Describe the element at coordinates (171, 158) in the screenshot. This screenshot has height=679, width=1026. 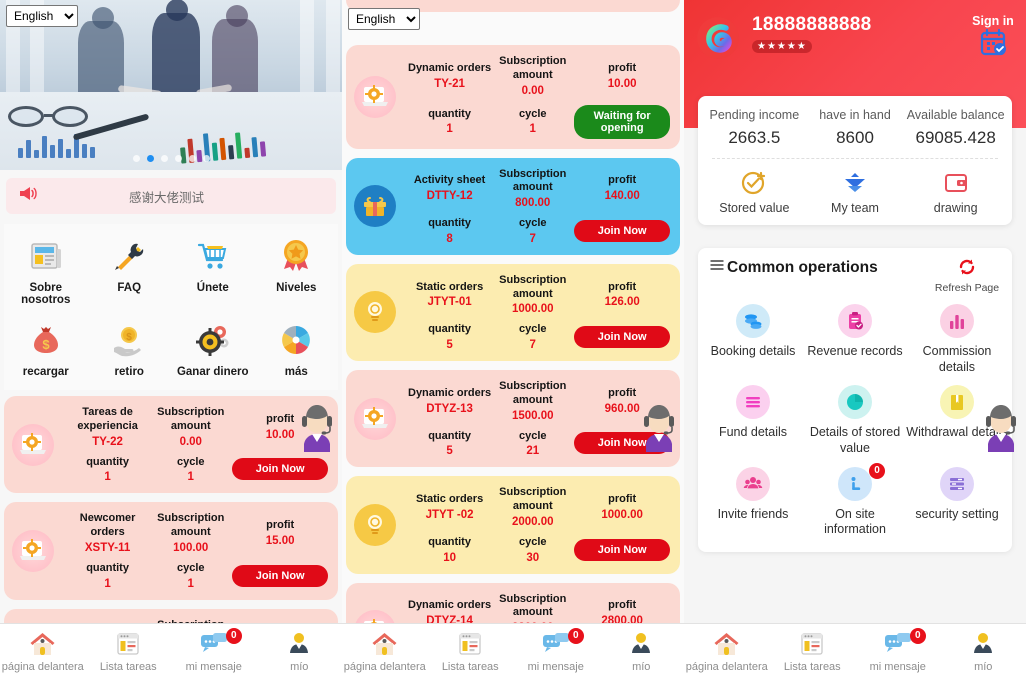
I see `banner-dots` at that location.